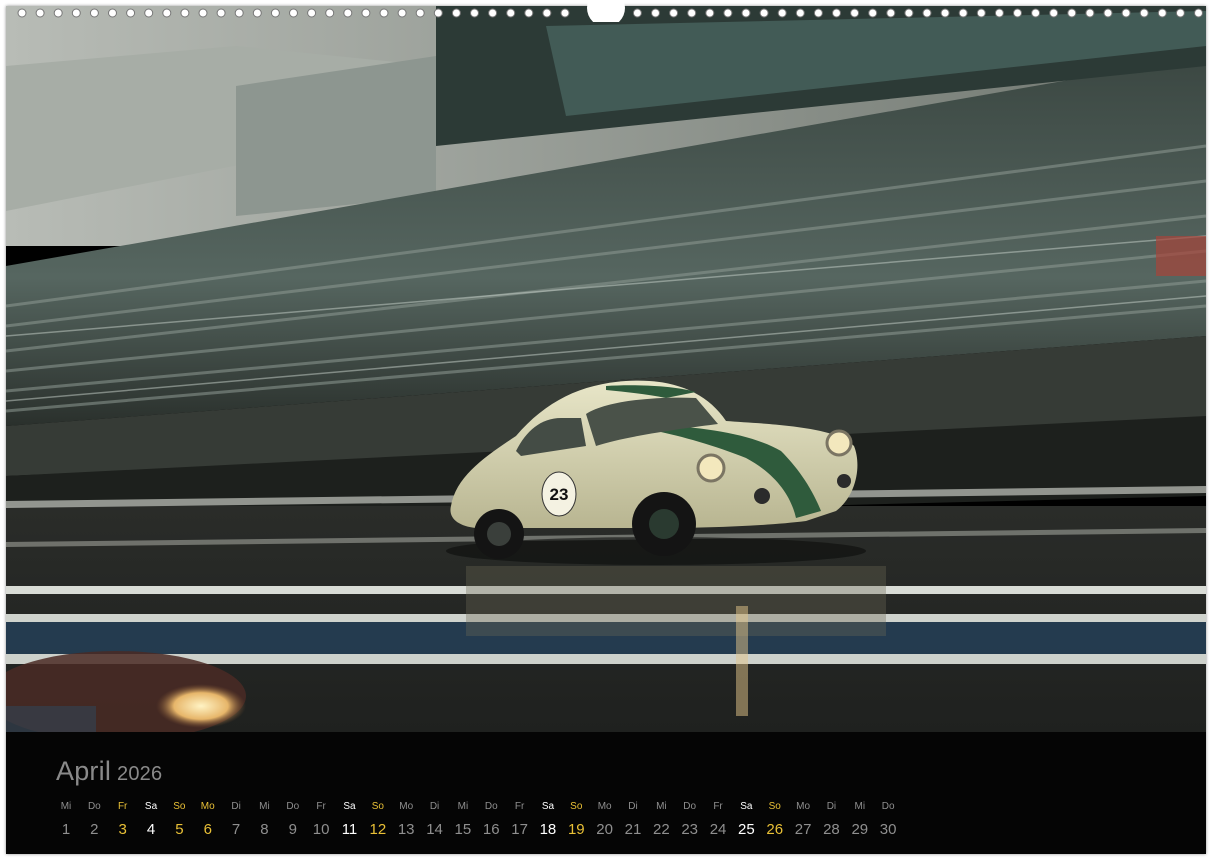 This screenshot has width=1214, height=862. What do you see at coordinates (292, 829) in the screenshot?
I see `day-number: 9` at bounding box center [292, 829].